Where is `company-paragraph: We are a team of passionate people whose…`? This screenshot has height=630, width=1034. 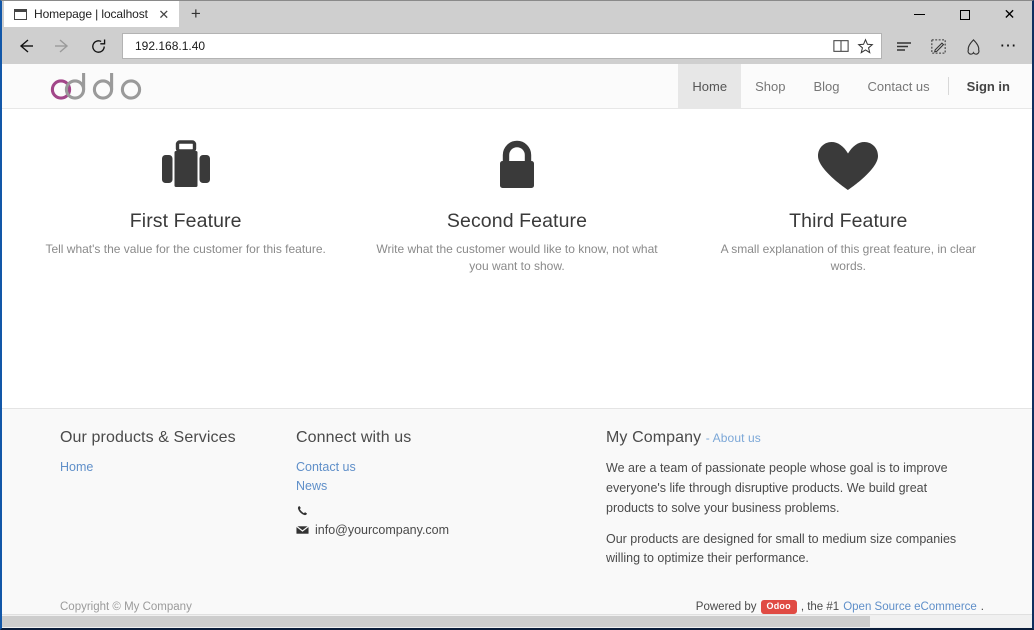
company-paragraph: We are a team of passionate people whose… is located at coordinates (777, 488).